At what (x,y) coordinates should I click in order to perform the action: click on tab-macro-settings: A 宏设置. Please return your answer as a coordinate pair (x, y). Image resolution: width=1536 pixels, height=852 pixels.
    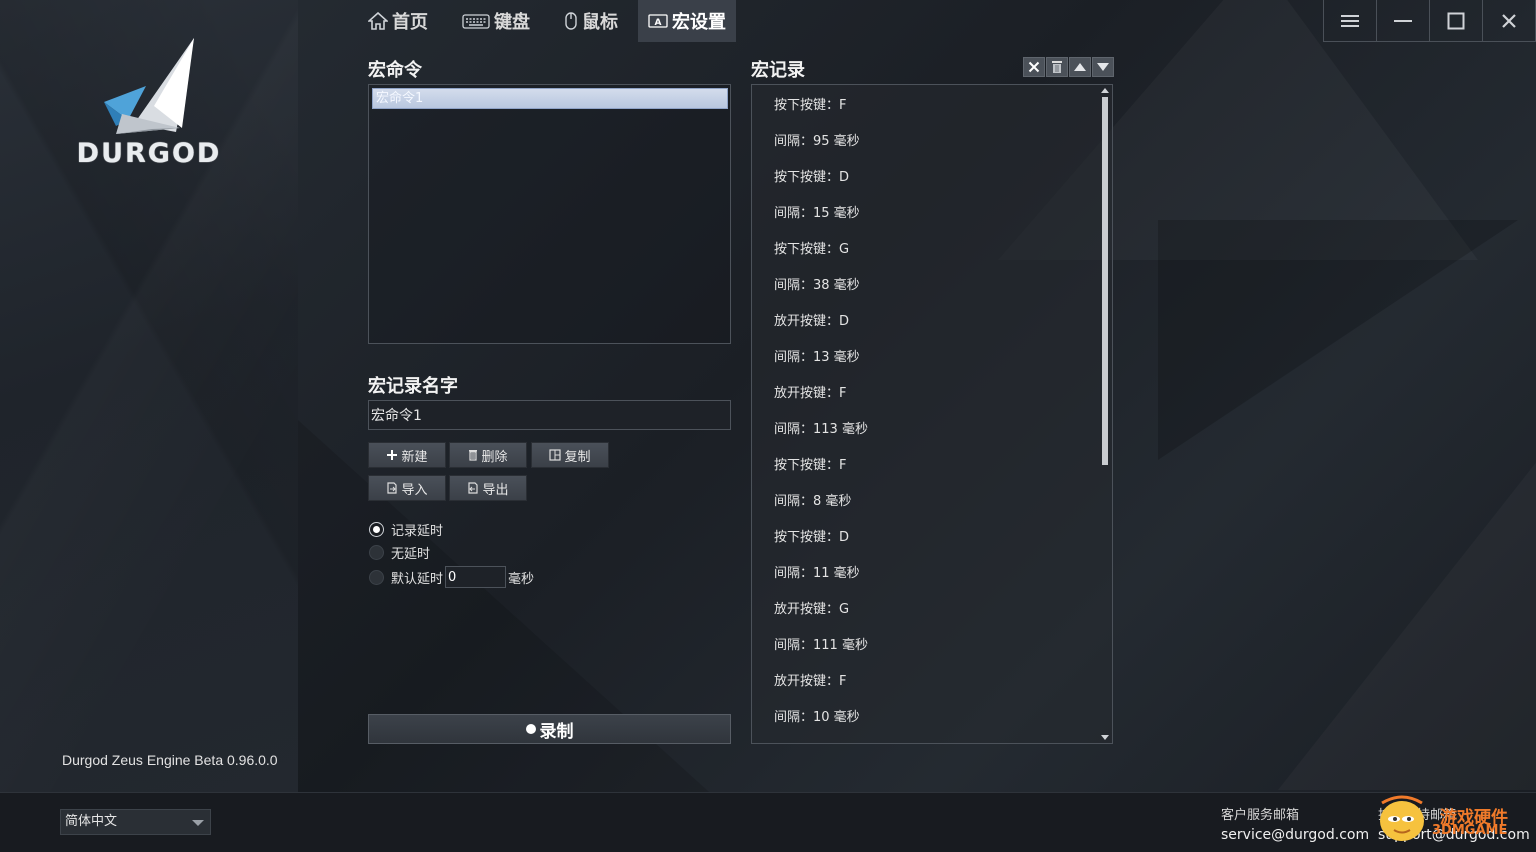
    Looking at the image, I should click on (687, 21).